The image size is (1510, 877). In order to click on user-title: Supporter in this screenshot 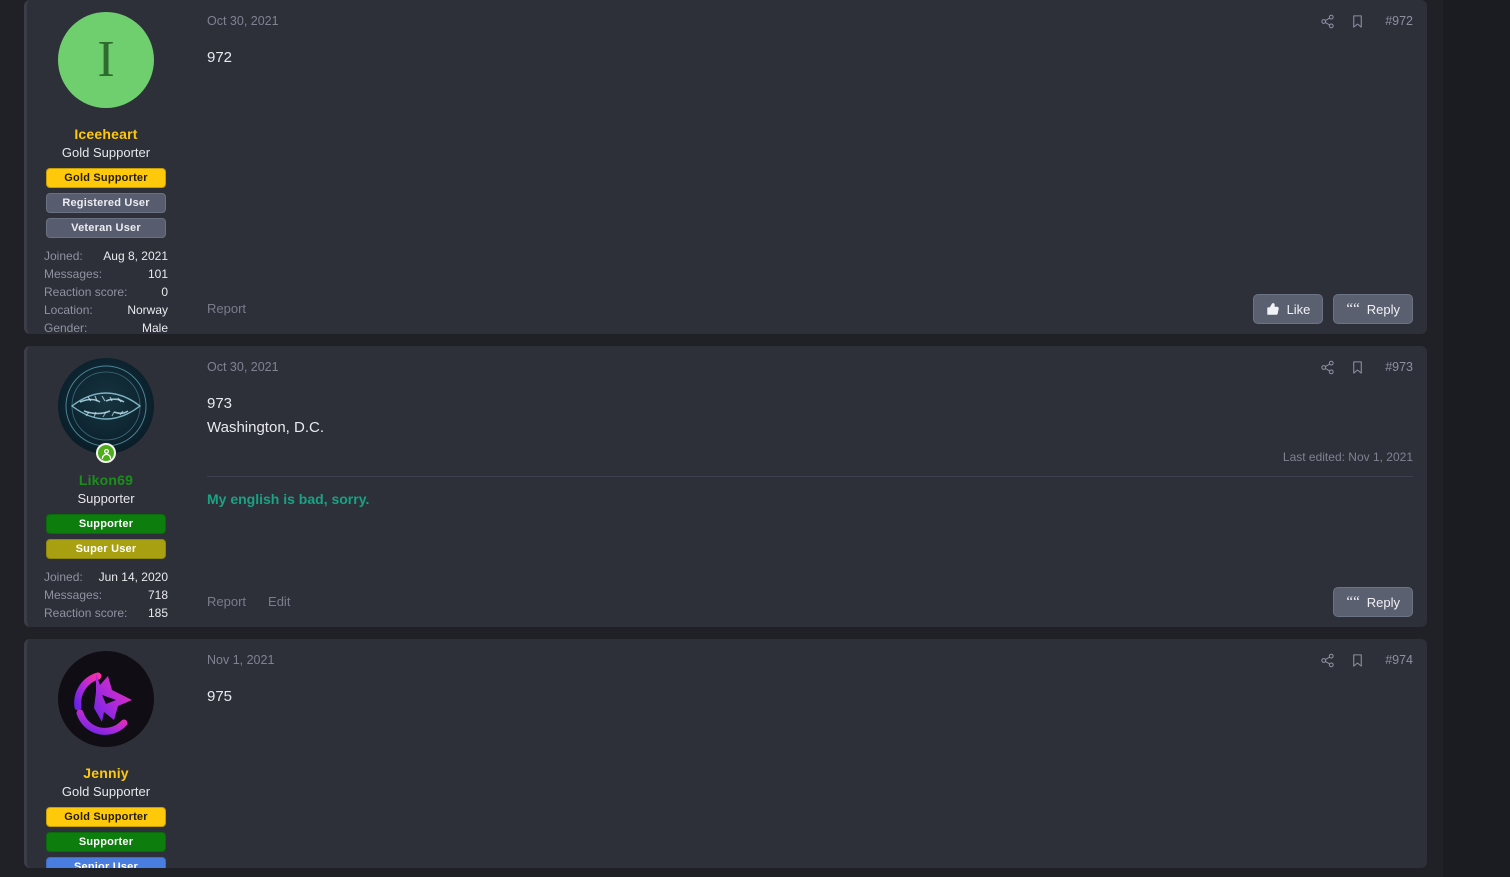, I will do `click(106, 498)`.